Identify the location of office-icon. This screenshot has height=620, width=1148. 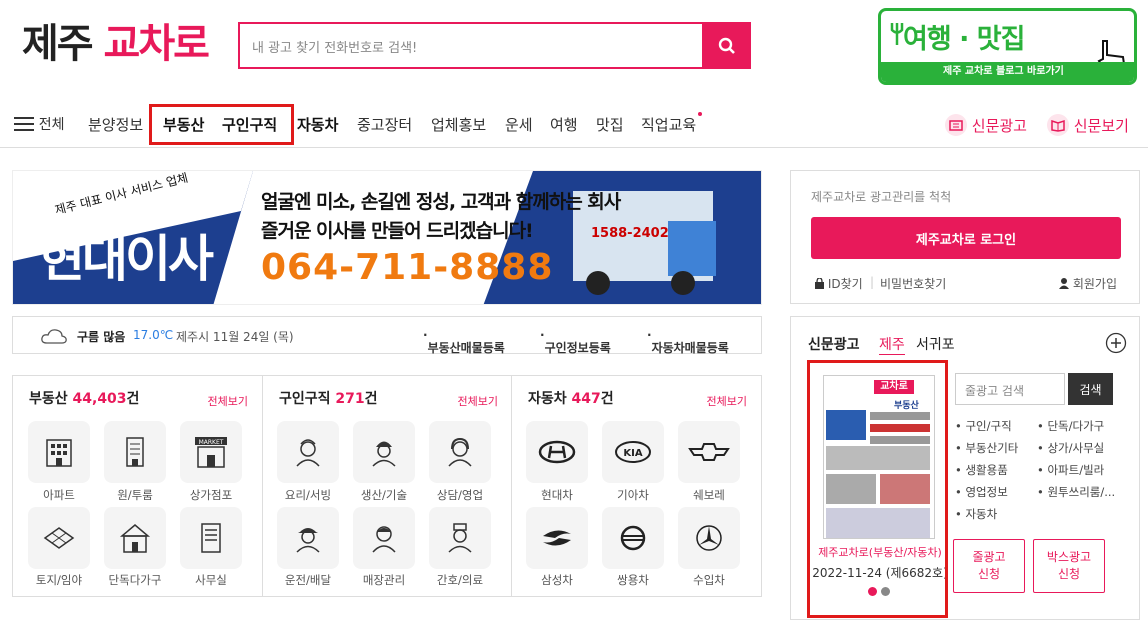
(211, 538).